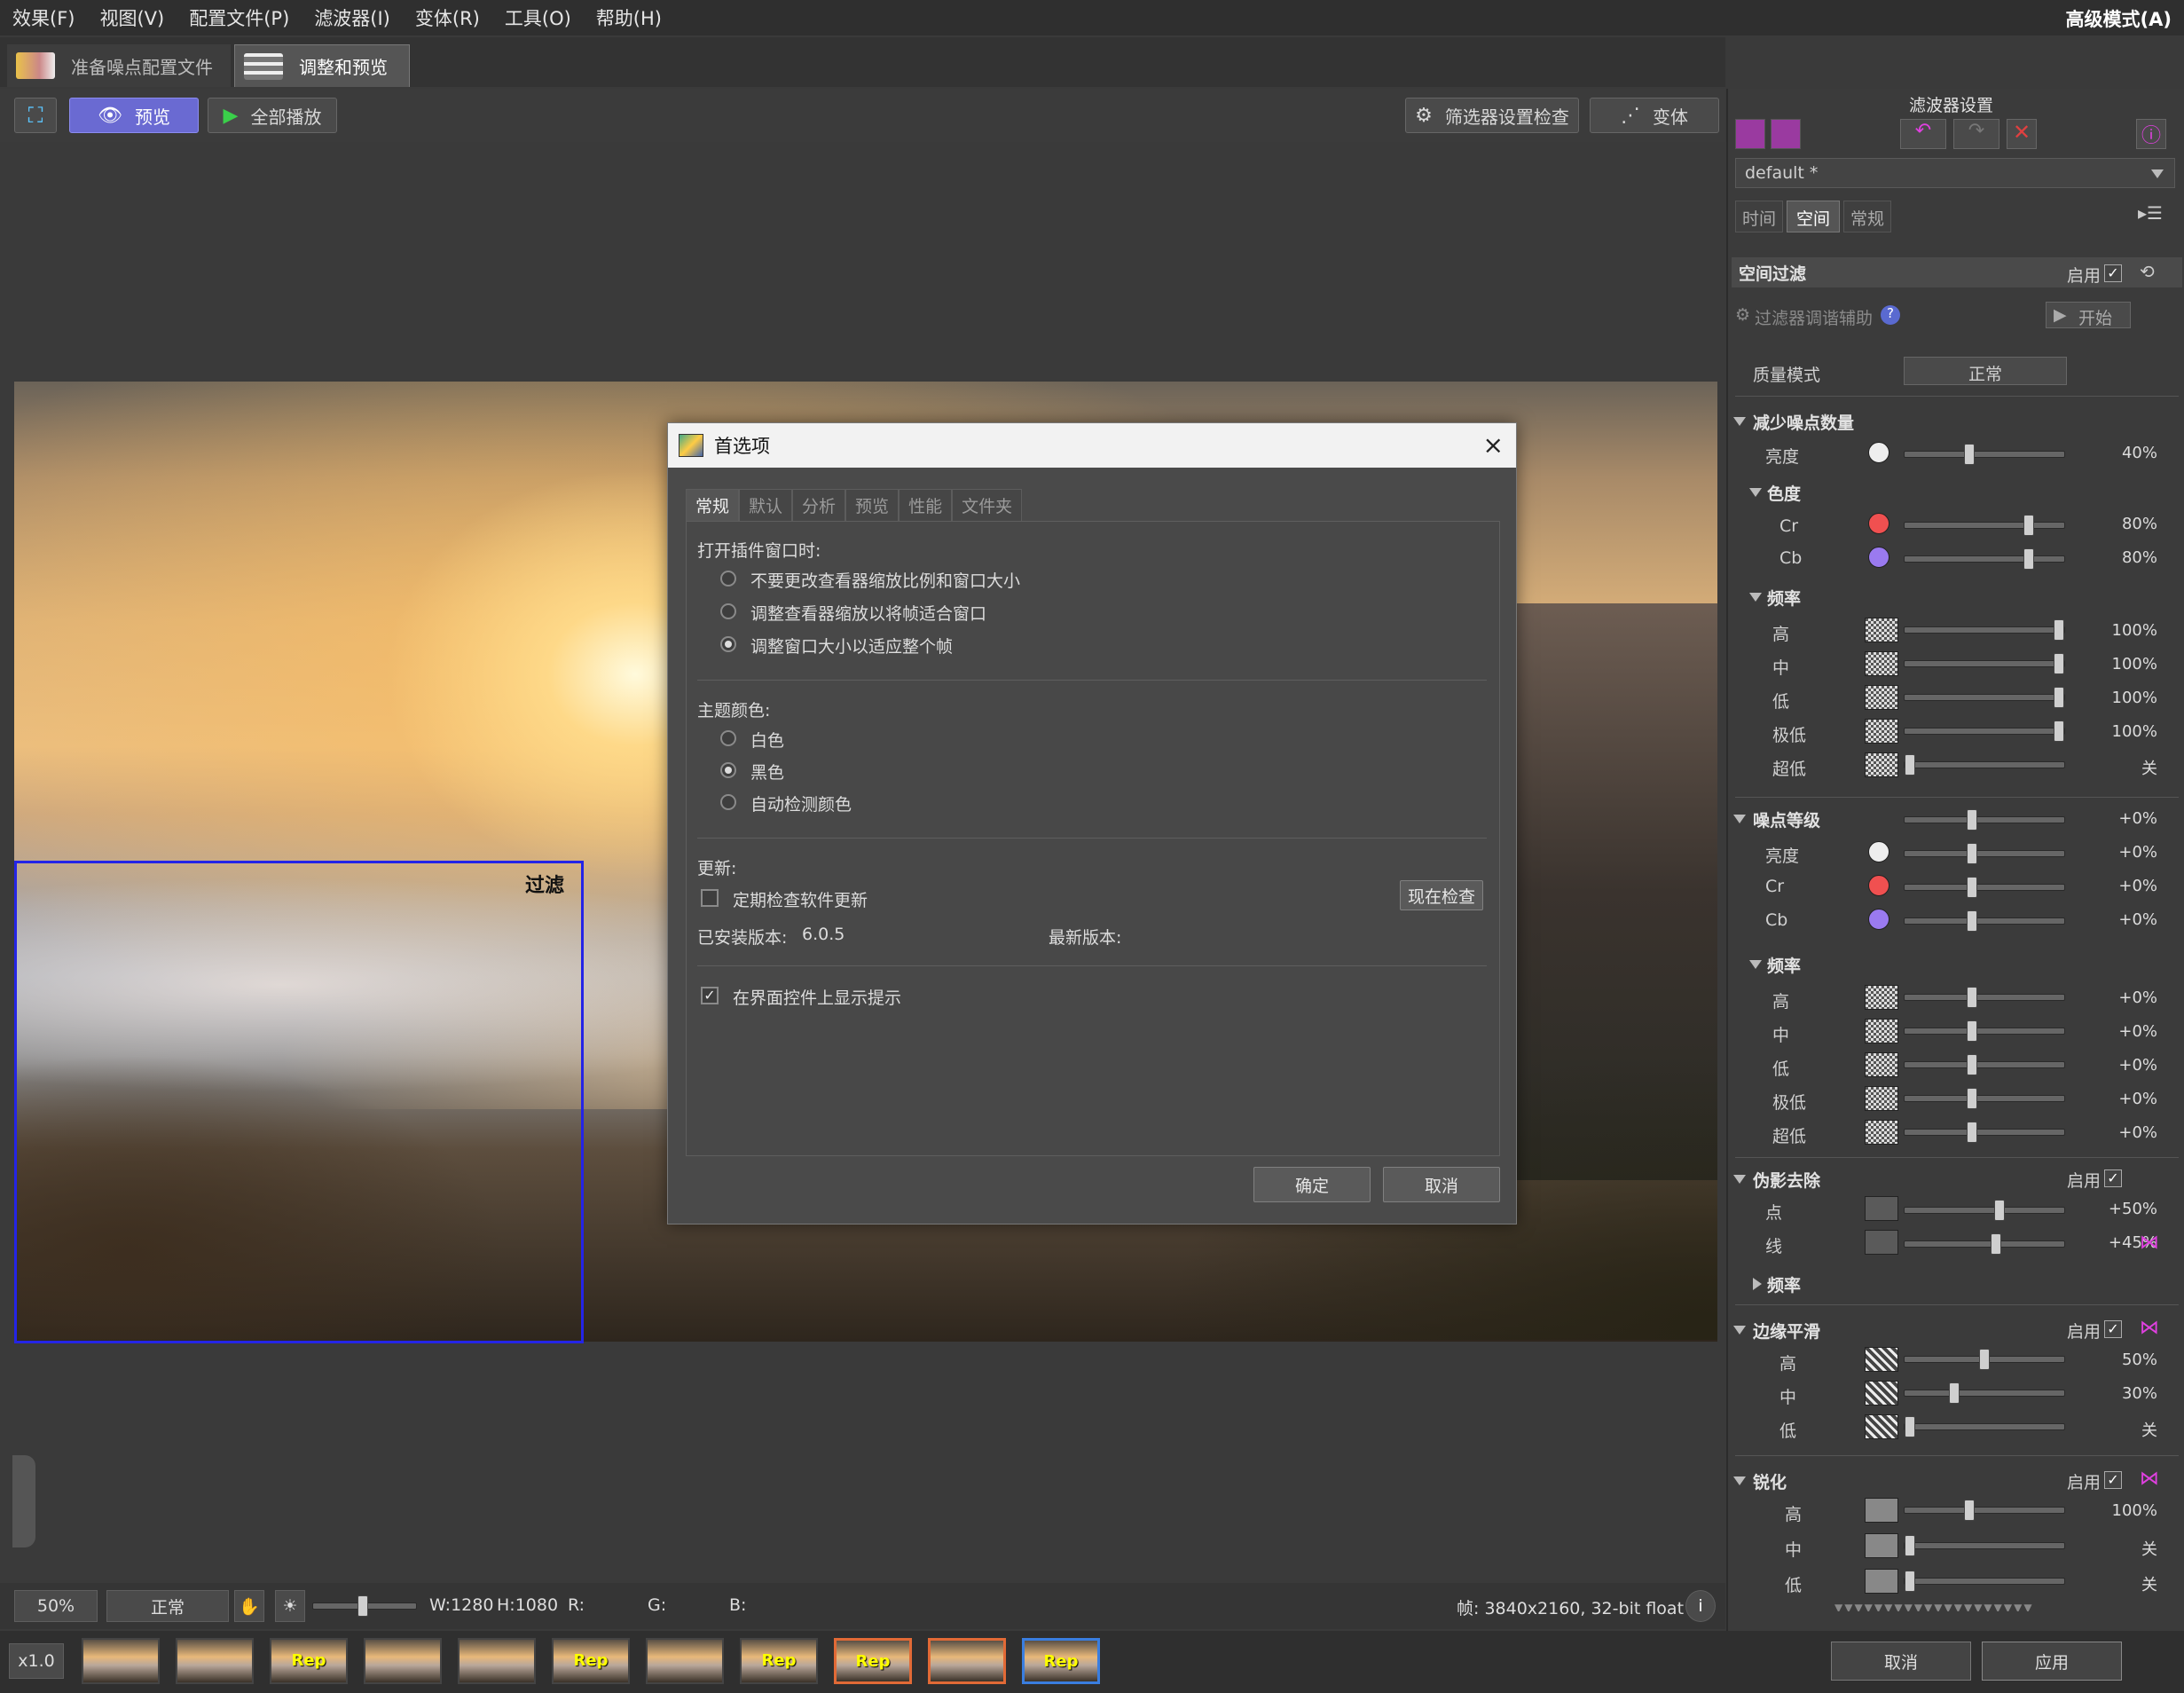  Describe the element at coordinates (2088, 315) in the screenshot. I see `start-assist-button: ▶ 开始` at that location.